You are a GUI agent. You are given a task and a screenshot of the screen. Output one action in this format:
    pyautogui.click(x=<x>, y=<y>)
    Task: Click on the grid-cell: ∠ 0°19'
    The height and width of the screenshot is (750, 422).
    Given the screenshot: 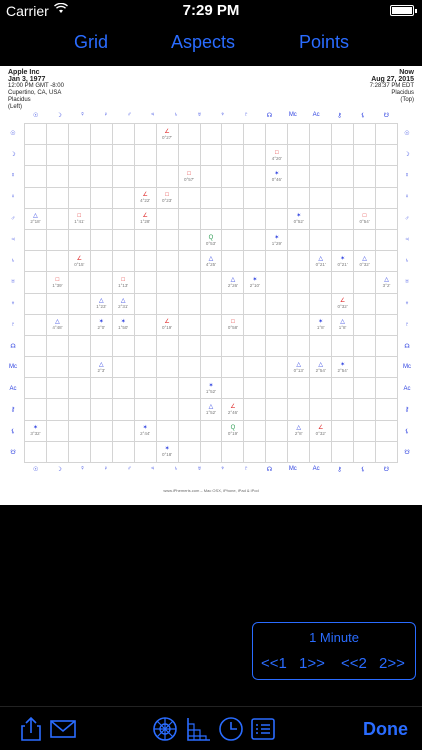 What is the action you would take?
    pyautogui.click(x=167, y=324)
    